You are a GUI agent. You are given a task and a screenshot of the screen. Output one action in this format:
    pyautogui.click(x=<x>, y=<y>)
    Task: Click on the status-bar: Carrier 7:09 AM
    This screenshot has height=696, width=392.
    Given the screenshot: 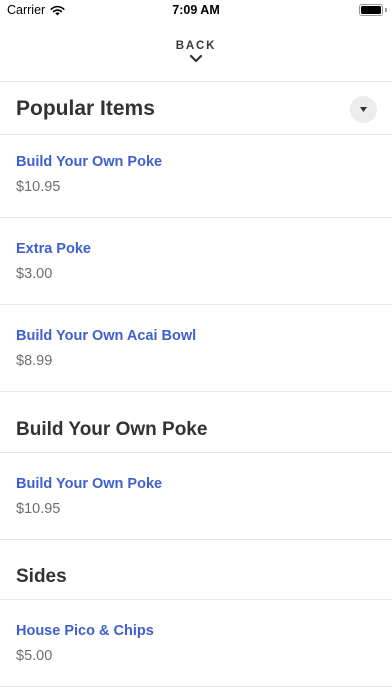 What is the action you would take?
    pyautogui.click(x=196, y=11)
    